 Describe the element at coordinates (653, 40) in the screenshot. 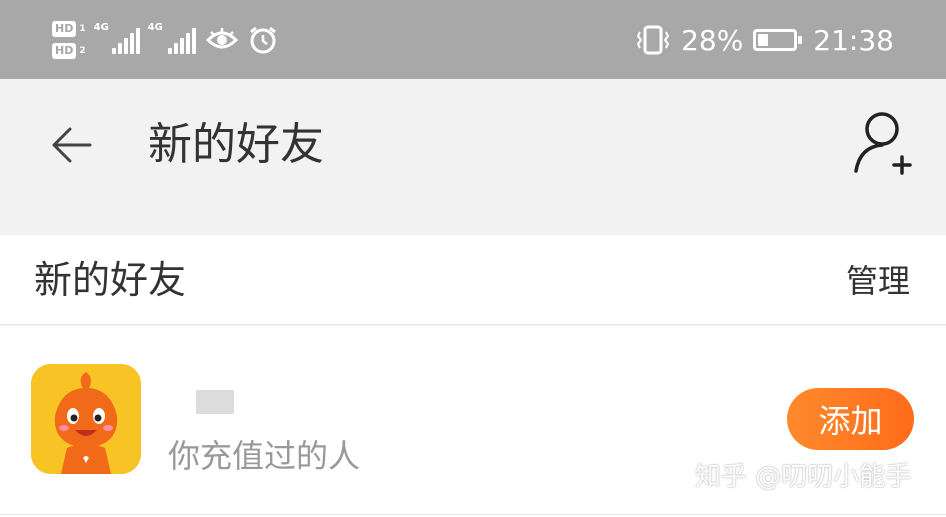

I see `vibrate-icon` at that location.